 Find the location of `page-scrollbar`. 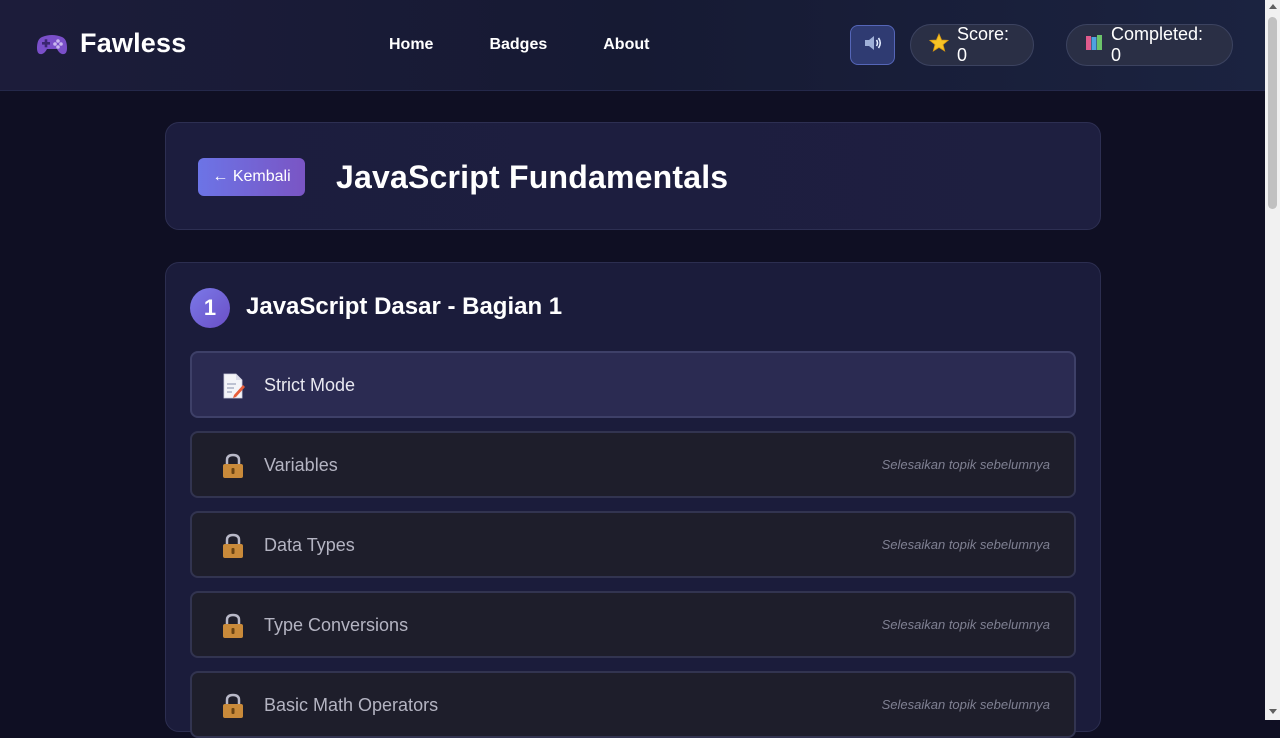

page-scrollbar is located at coordinates (1272, 360).